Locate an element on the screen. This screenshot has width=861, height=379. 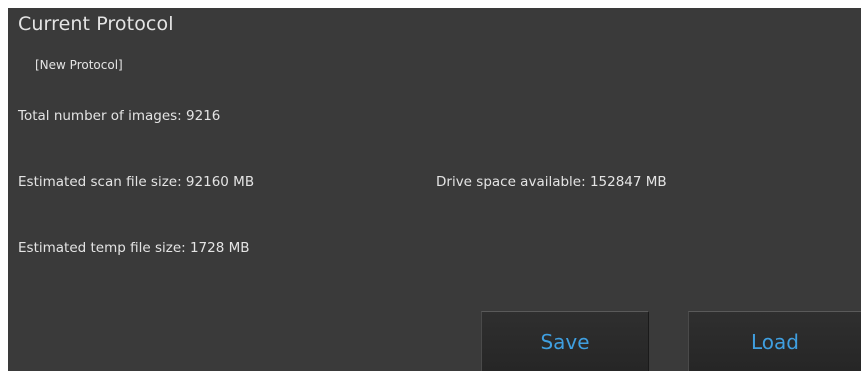
temp-file-size-text: Estimated temp file size: 1728 MB is located at coordinates (134, 248).